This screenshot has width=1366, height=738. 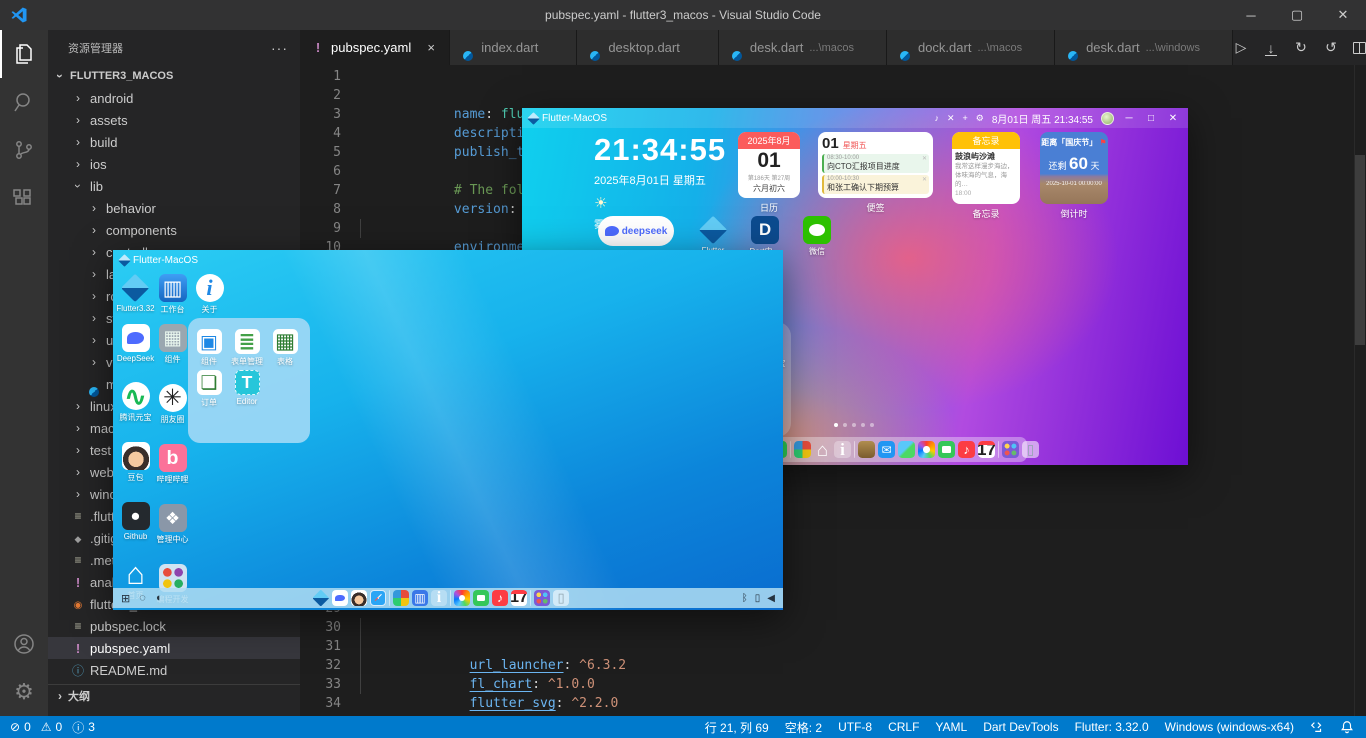 I want to click on app2-maximize-button: □, so click(x=1151, y=118).